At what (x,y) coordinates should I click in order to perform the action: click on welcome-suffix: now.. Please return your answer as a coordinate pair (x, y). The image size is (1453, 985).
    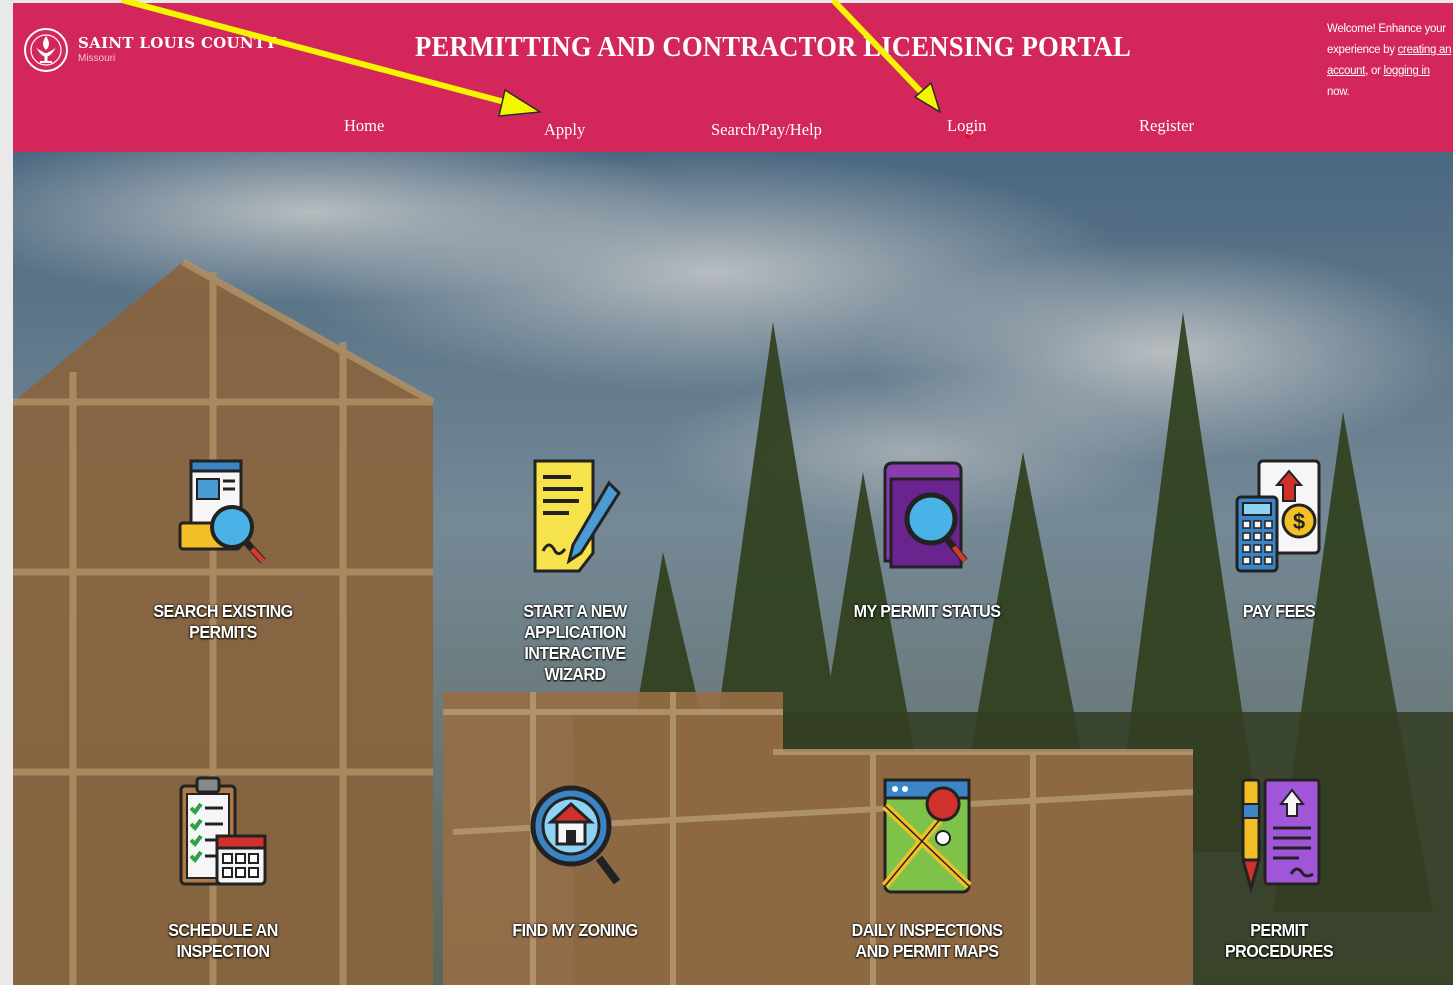
    Looking at the image, I should click on (1338, 92).